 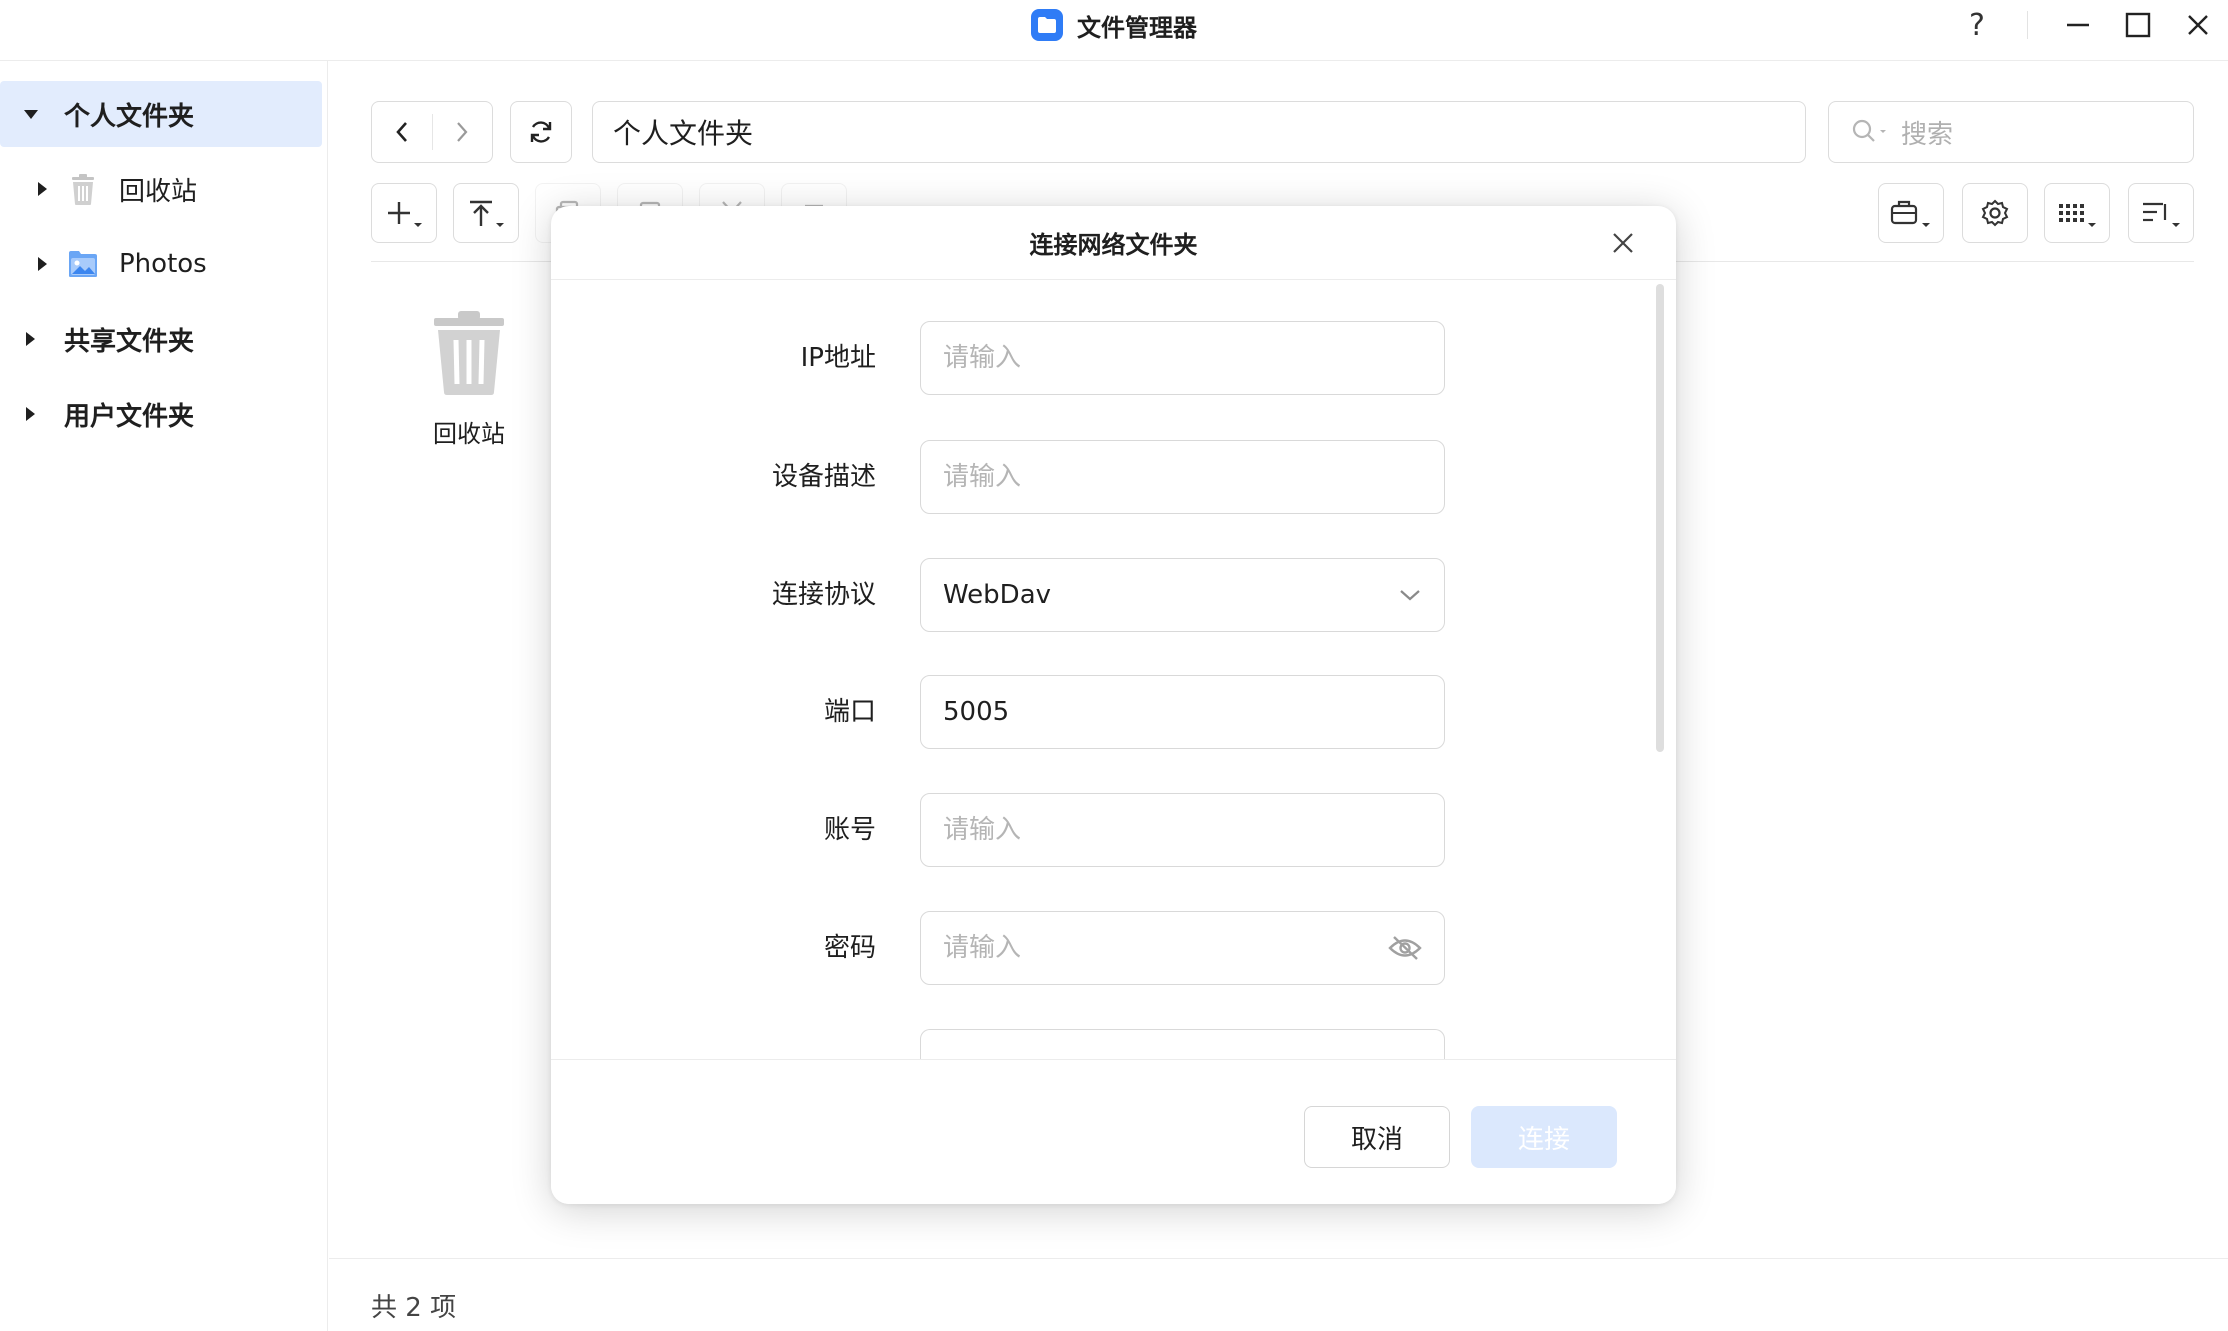 I want to click on sidebar-item-recycle-bin: 回收站, so click(x=161, y=189).